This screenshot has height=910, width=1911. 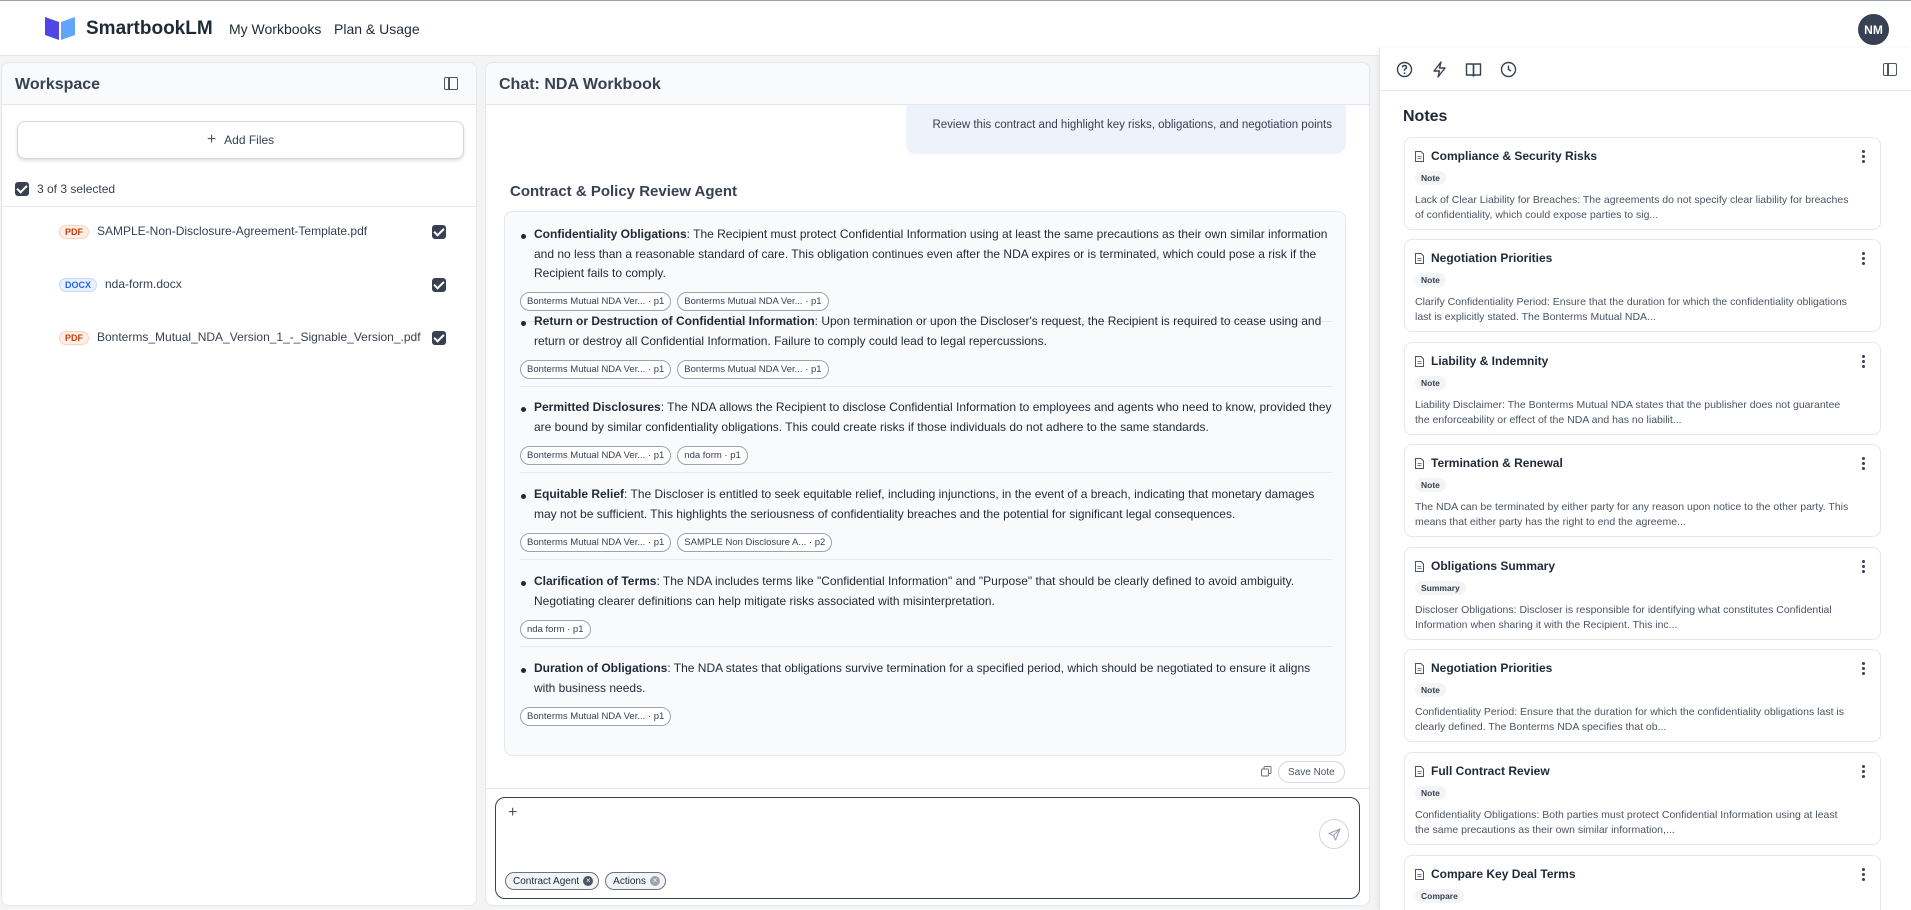 What do you see at coordinates (58, 84) in the screenshot?
I see `workspace-title: Workspace` at bounding box center [58, 84].